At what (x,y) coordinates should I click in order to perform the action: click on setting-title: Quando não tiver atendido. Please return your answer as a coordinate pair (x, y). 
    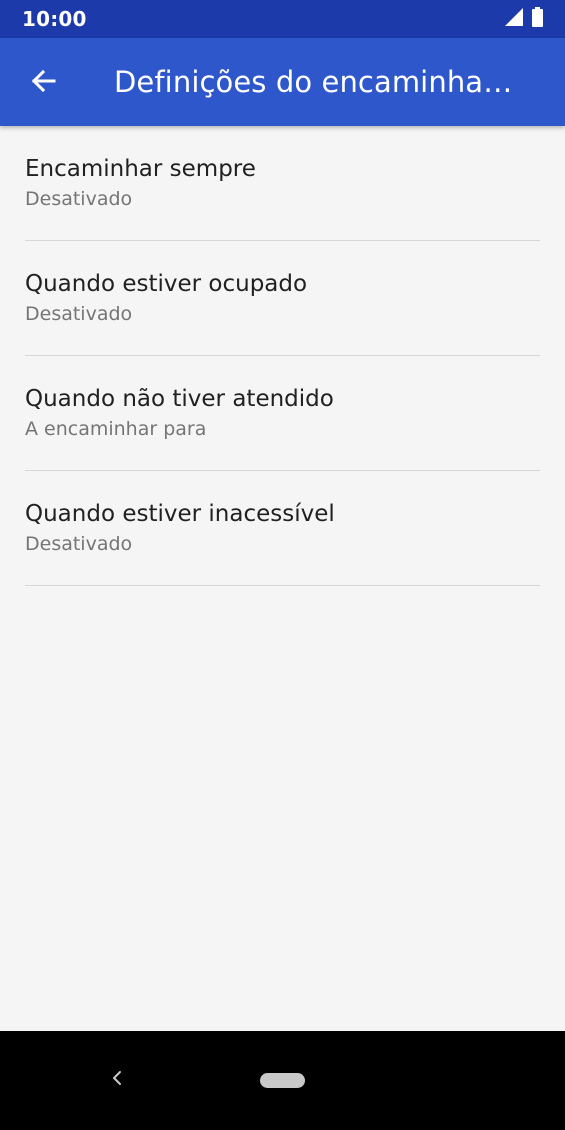
    Looking at the image, I should click on (179, 399).